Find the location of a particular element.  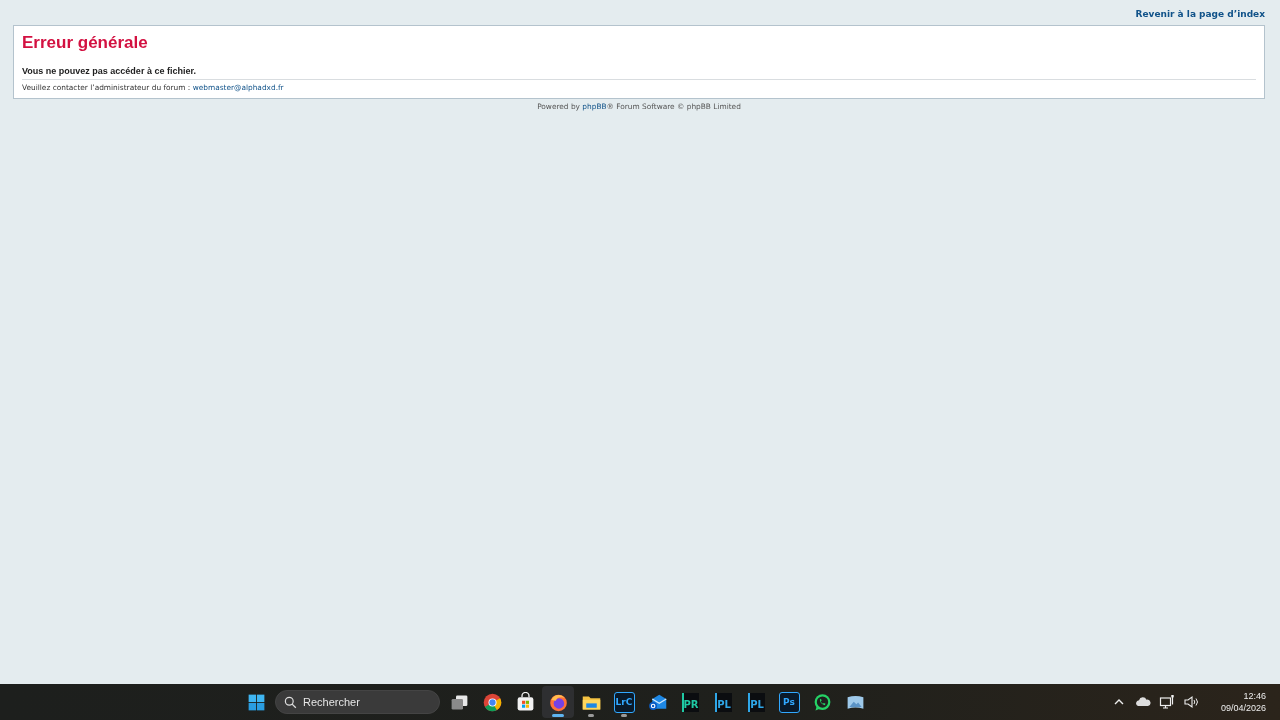

app-tile: PR is located at coordinates (690, 702).